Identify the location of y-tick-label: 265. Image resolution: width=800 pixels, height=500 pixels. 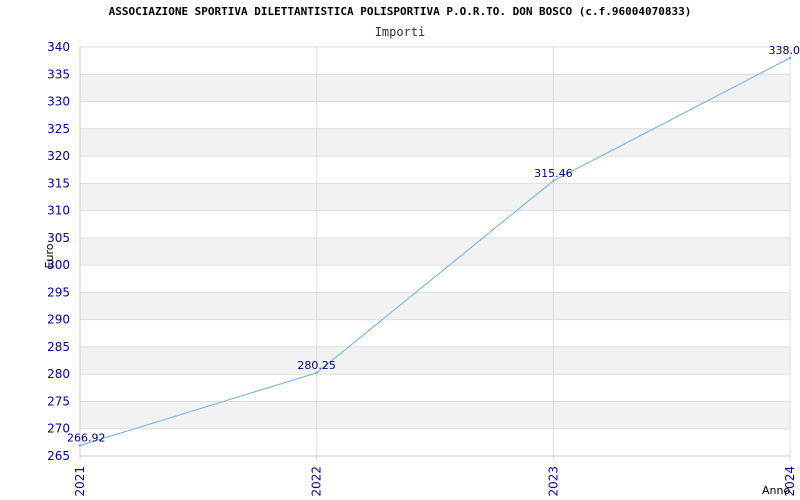
(58, 456).